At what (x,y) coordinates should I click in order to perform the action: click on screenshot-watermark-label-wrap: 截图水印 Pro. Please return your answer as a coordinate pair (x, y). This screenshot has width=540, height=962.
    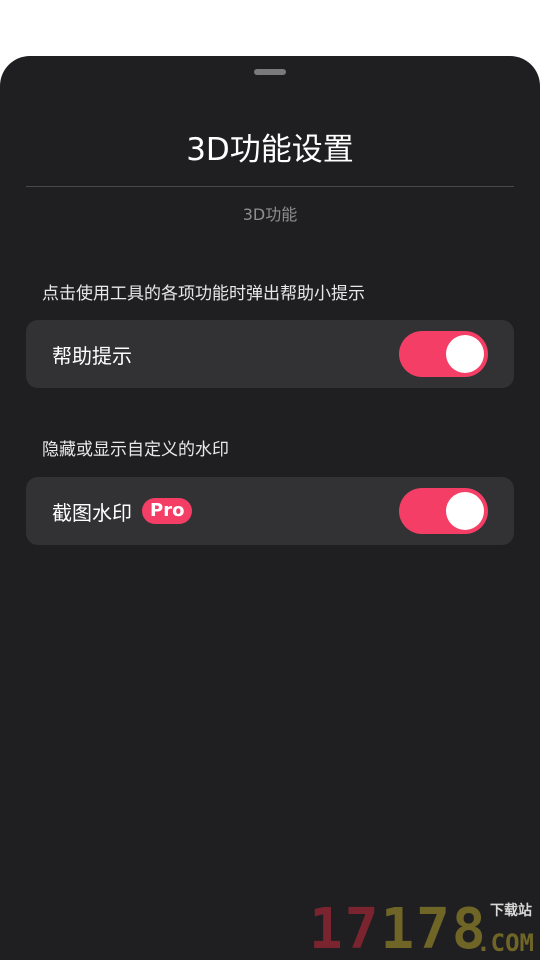
    Looking at the image, I should click on (122, 511).